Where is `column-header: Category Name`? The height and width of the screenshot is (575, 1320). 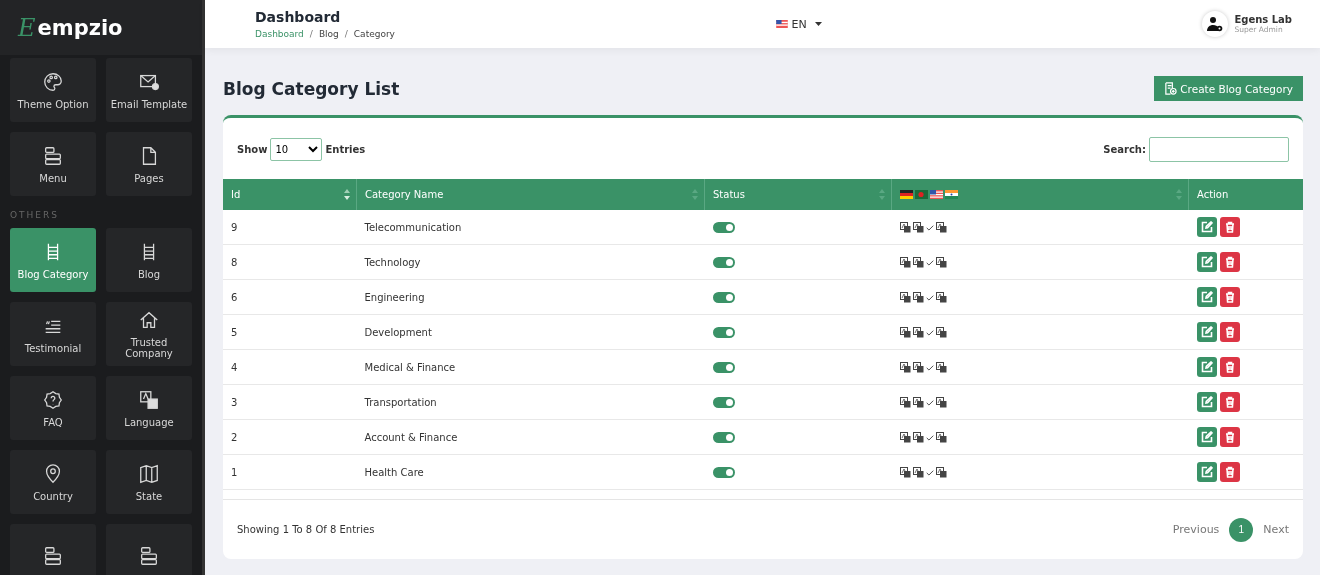 column-header: Category Name is located at coordinates (404, 194).